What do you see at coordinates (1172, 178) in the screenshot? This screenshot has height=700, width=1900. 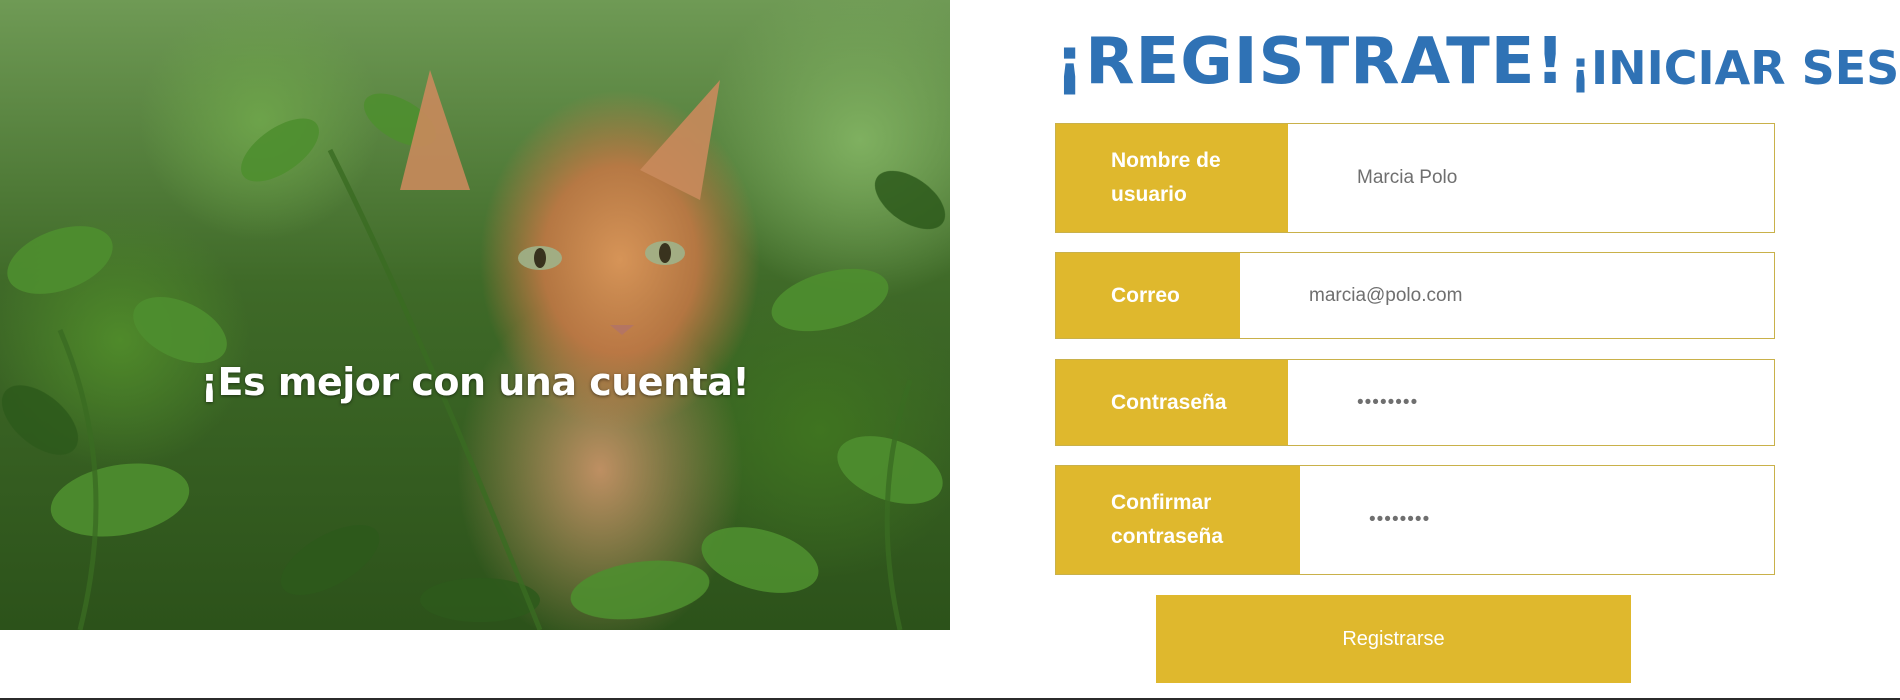 I see `username-label: Nombre de usuario` at bounding box center [1172, 178].